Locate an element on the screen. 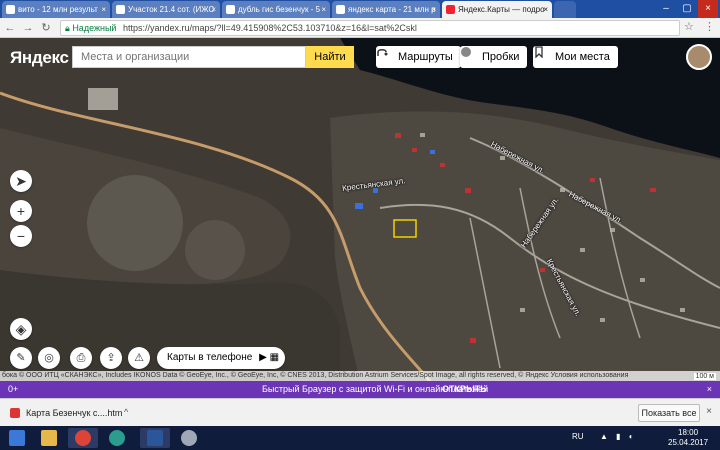 The image size is (720, 450). browser-tab: Участок 21.4 сот. (ИЖС × is located at coordinates (166, 9).